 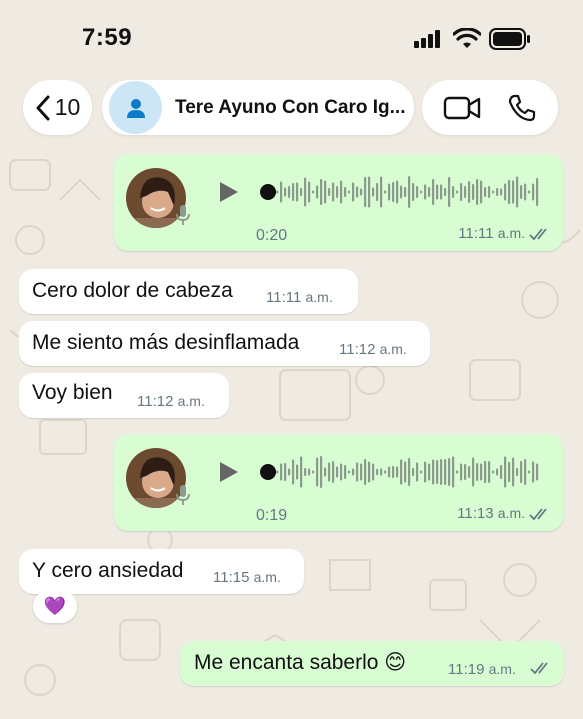 What do you see at coordinates (272, 235) in the screenshot?
I see `voice-duration: 0:20` at bounding box center [272, 235].